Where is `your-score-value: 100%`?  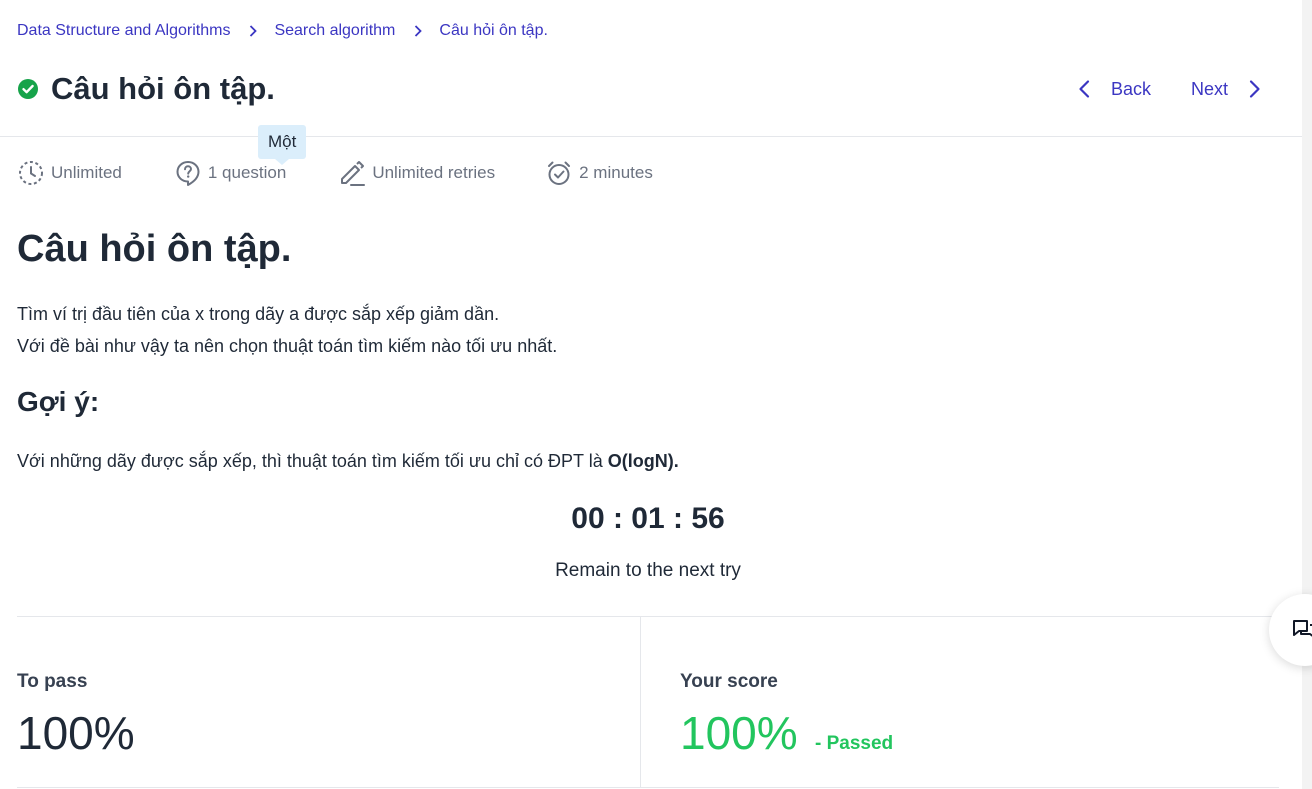
your-score-value: 100% is located at coordinates (739, 733).